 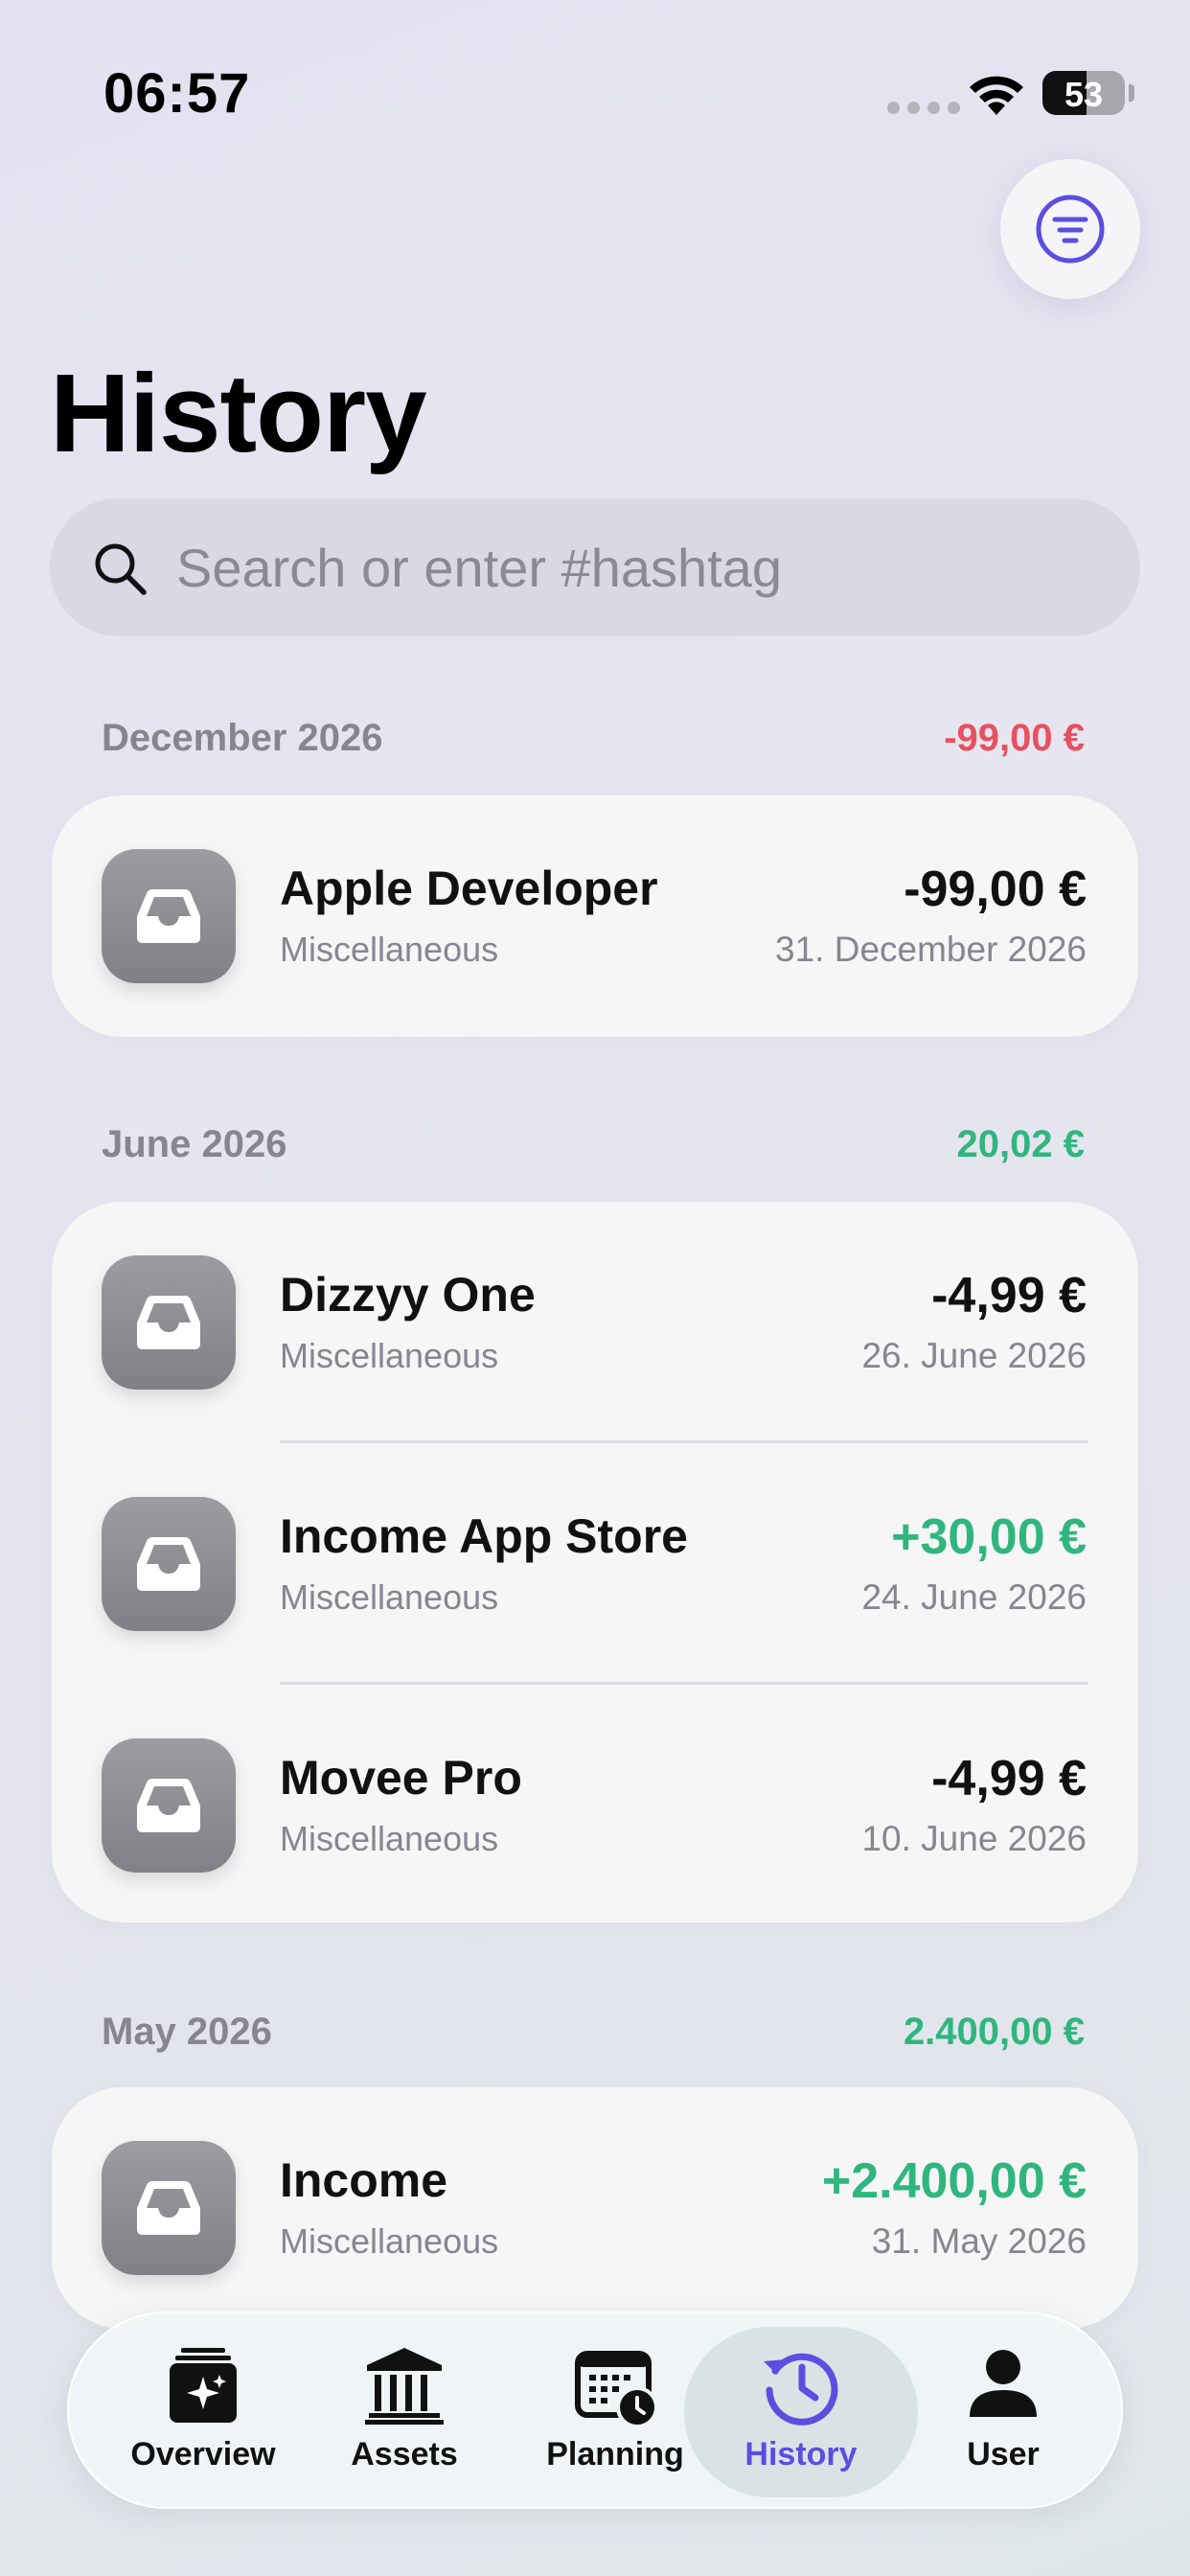 I want to click on section-total: -99,00 €, so click(x=1015, y=738).